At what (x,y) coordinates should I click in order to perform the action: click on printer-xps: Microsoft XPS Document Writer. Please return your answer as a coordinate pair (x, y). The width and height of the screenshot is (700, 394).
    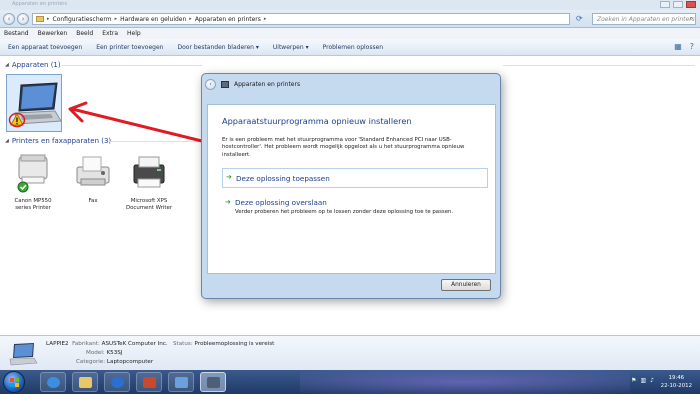
    Looking at the image, I should click on (149, 181).